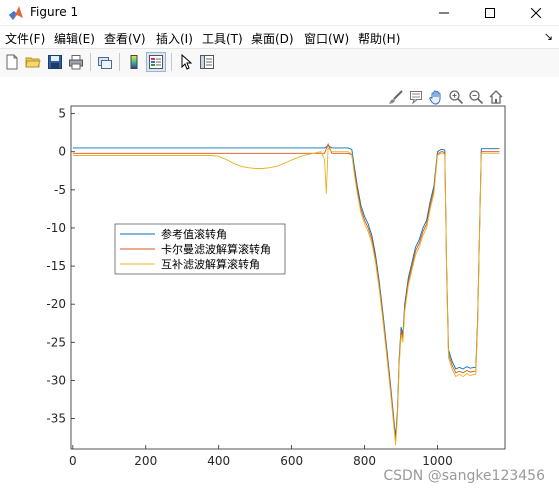 The width and height of the screenshot is (559, 494). What do you see at coordinates (73, 461) in the screenshot?
I see `x-tick-label: 0` at bounding box center [73, 461].